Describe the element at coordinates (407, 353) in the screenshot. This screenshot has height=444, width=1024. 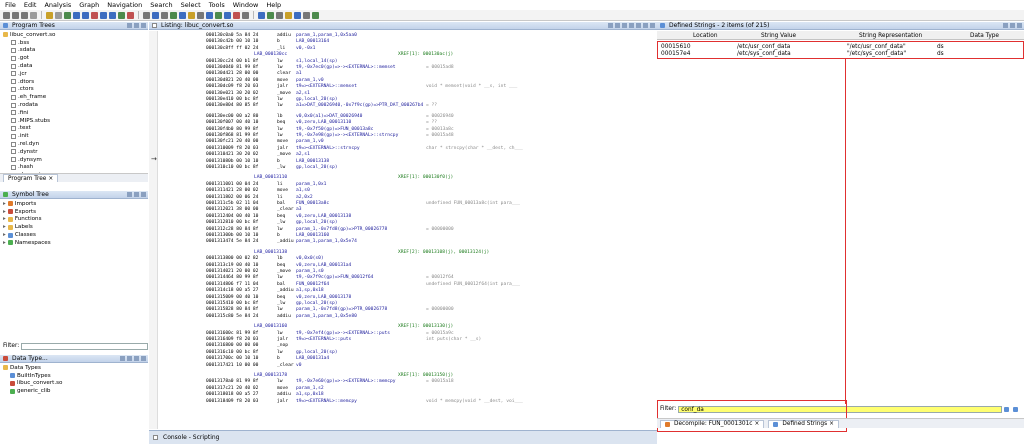
I see `listing-instruction-row: 0001316c 10 00 bc 8f lw gp,local_20(sp)` at that location.